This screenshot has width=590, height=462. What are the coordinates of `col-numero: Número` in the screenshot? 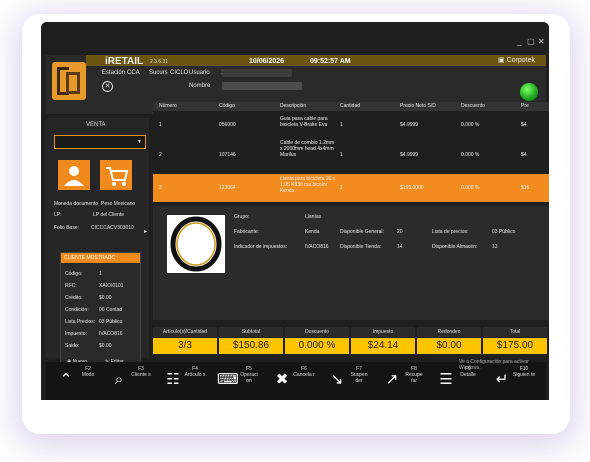 It's located at (168, 106).